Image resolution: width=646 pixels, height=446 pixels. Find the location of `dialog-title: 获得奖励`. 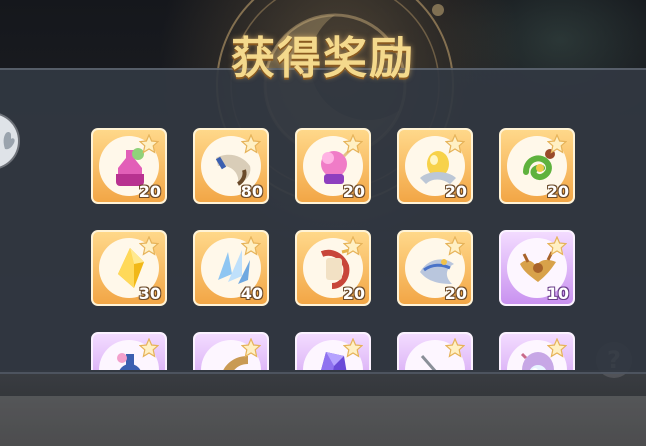

dialog-title: 获得奖励 is located at coordinates (323, 58).